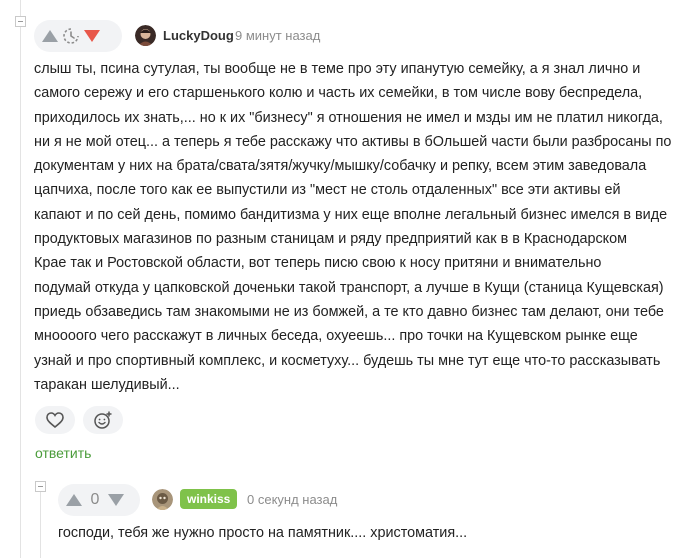 The image size is (698, 558). What do you see at coordinates (95, 499) in the screenshot?
I see `comment-score: 0` at bounding box center [95, 499].